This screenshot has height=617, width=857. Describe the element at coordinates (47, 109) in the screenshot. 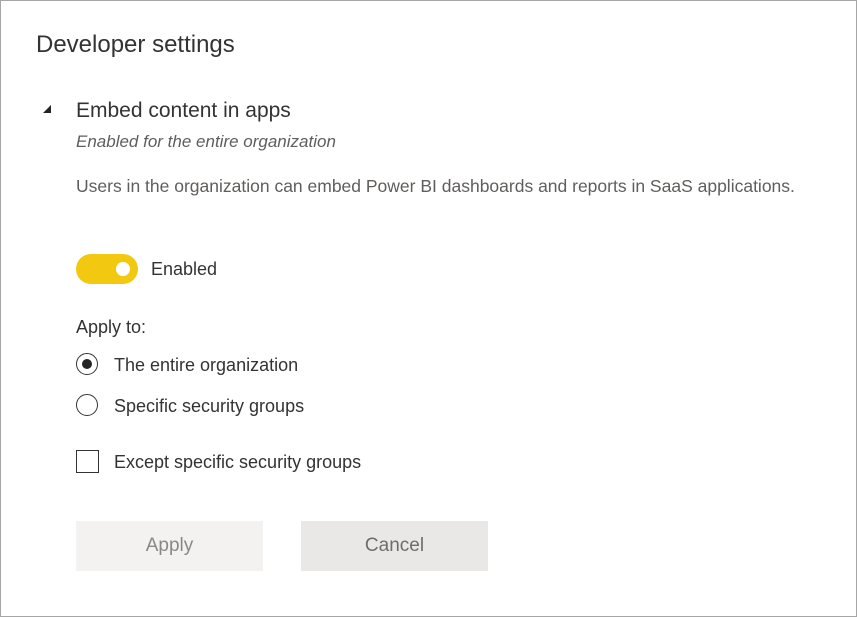

I see `triangle-collapse-icon` at that location.